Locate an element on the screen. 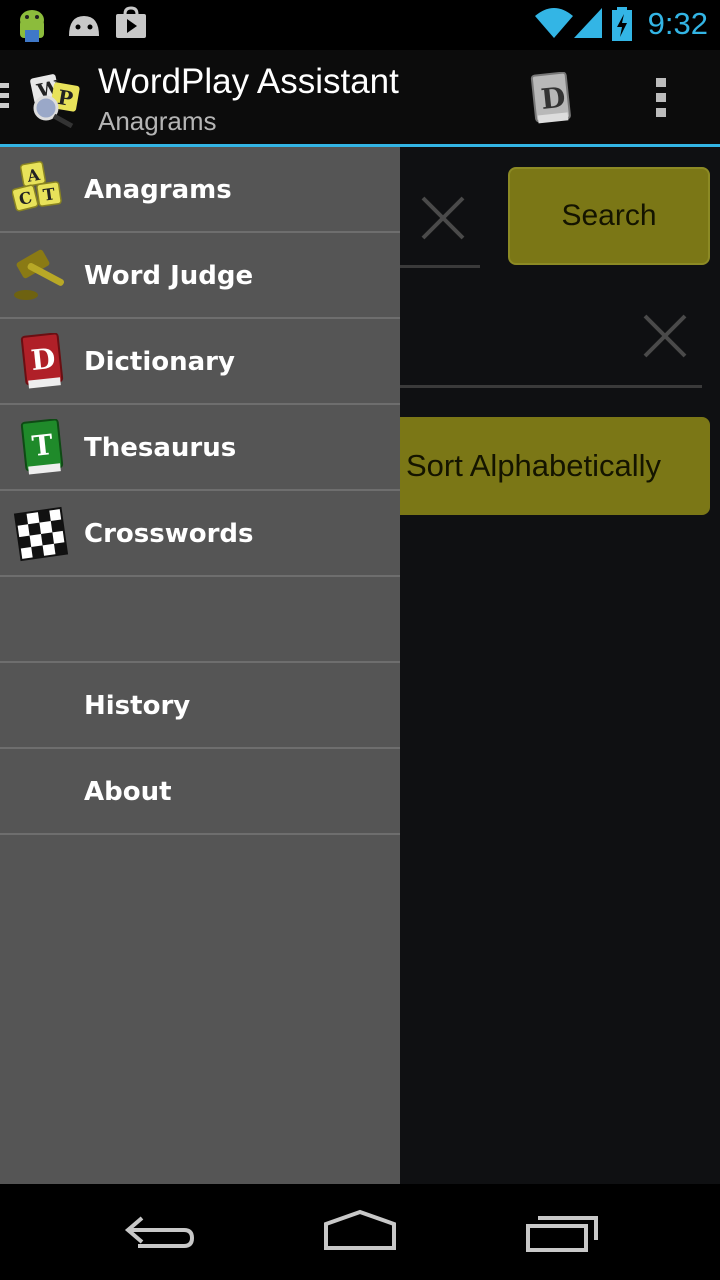 The image size is (720, 1280). status-bar: 9:32 is located at coordinates (360, 25).